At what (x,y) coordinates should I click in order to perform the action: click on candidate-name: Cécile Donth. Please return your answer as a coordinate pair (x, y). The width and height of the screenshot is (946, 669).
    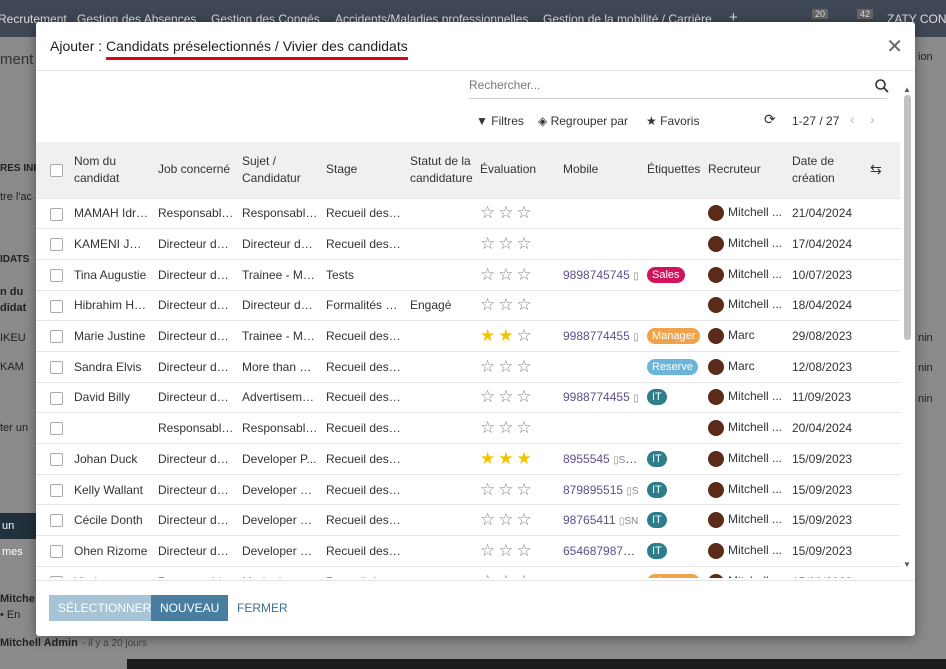
    Looking at the image, I should click on (112, 520).